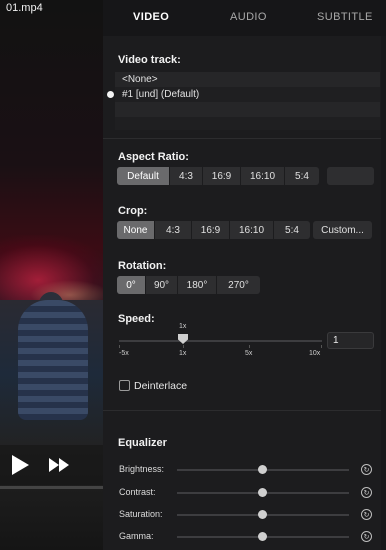 The width and height of the screenshot is (386, 550). What do you see at coordinates (247, 109) in the screenshot?
I see `track-empty-row` at bounding box center [247, 109].